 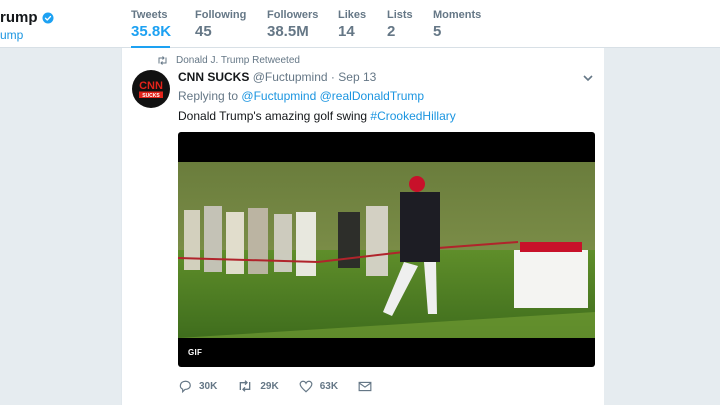 I want to click on chevron-down-icon, so click(x=588, y=78).